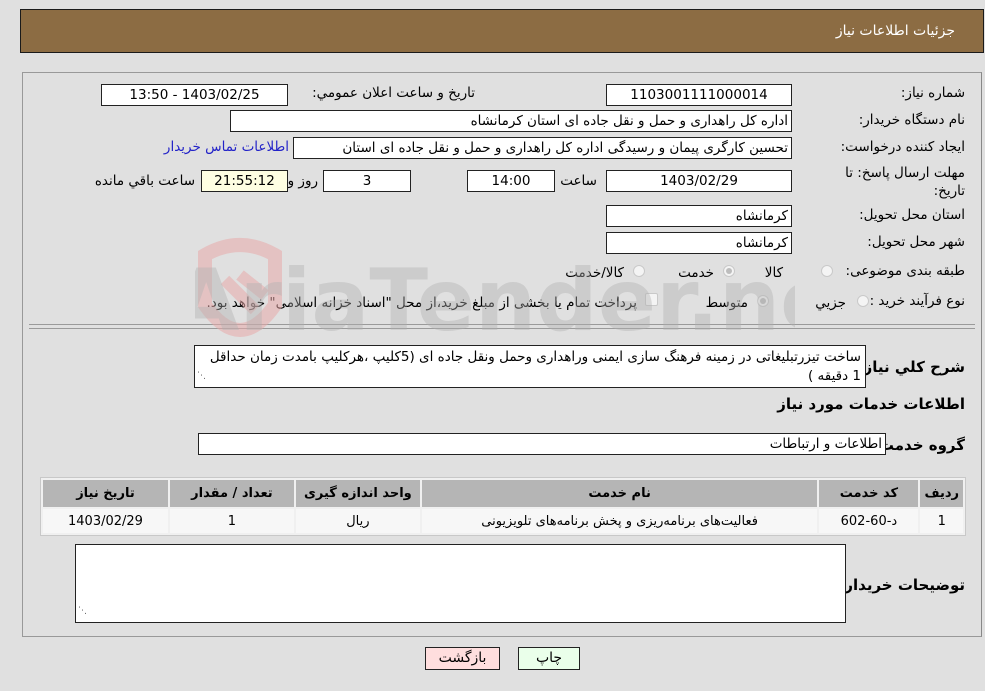  What do you see at coordinates (911, 120) in the screenshot?
I see `buyer-org-label: نام دستگاه خریدار:` at bounding box center [911, 120].